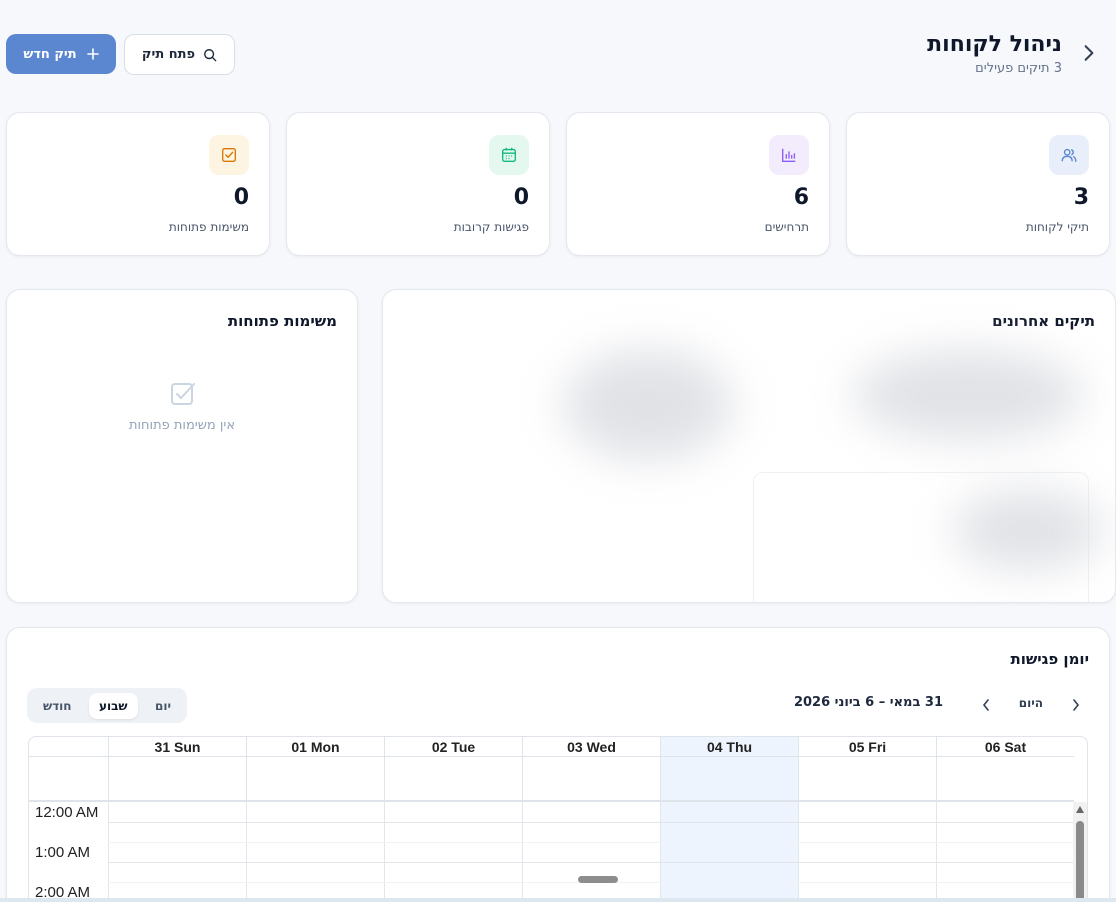 The width and height of the screenshot is (1116, 902). I want to click on new-case-button: תיק חדש, so click(61, 54).